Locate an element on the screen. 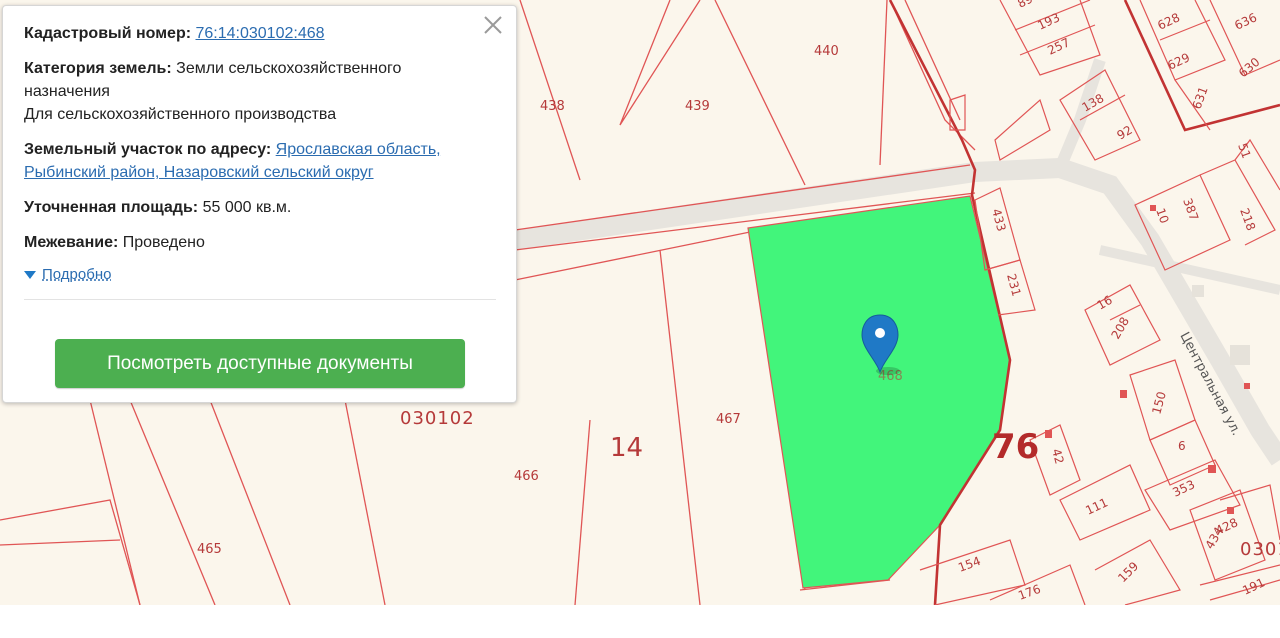  parcel-label-111: 111 is located at coordinates (1096, 506).